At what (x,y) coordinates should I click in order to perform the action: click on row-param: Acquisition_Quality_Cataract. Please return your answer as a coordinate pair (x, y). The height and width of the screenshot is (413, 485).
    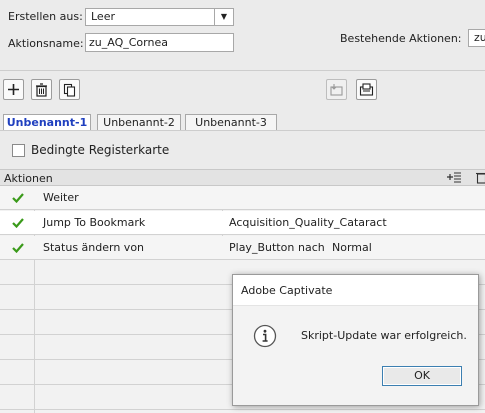
    Looking at the image, I should click on (308, 222).